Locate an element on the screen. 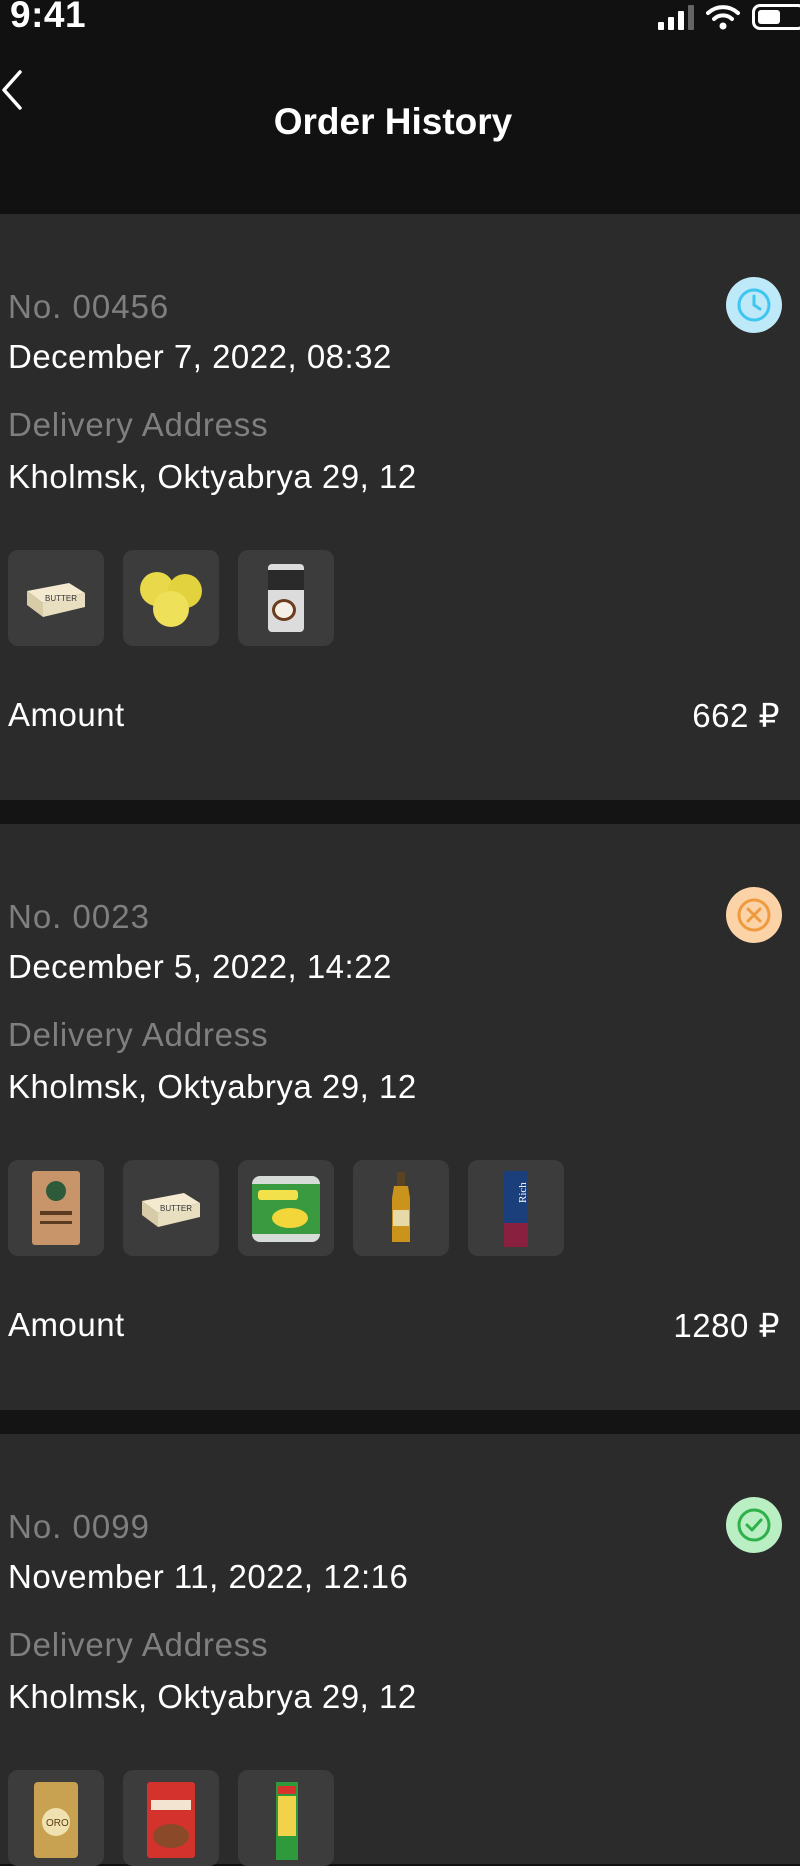  product-thumbnail-corn is located at coordinates (286, 1208).